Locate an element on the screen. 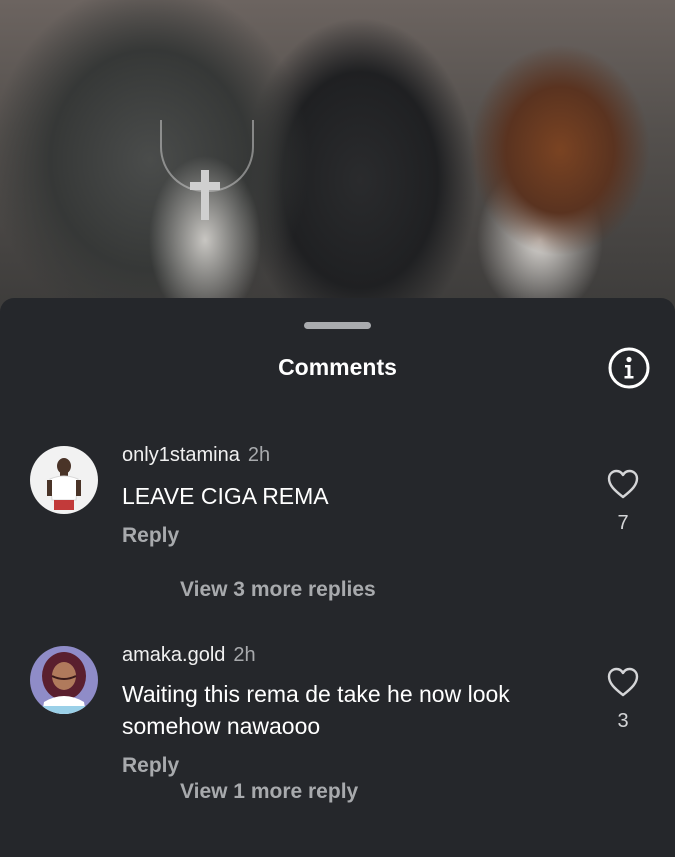  comment-username: amaka.gold is located at coordinates (173, 655).